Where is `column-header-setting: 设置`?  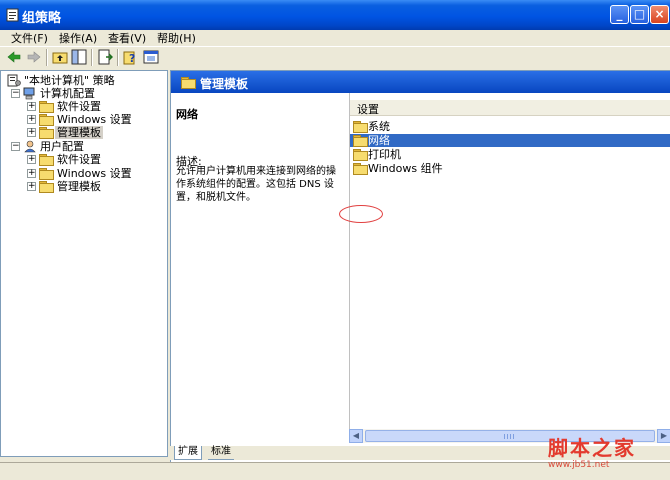 column-header-setting: 设置 is located at coordinates (510, 108).